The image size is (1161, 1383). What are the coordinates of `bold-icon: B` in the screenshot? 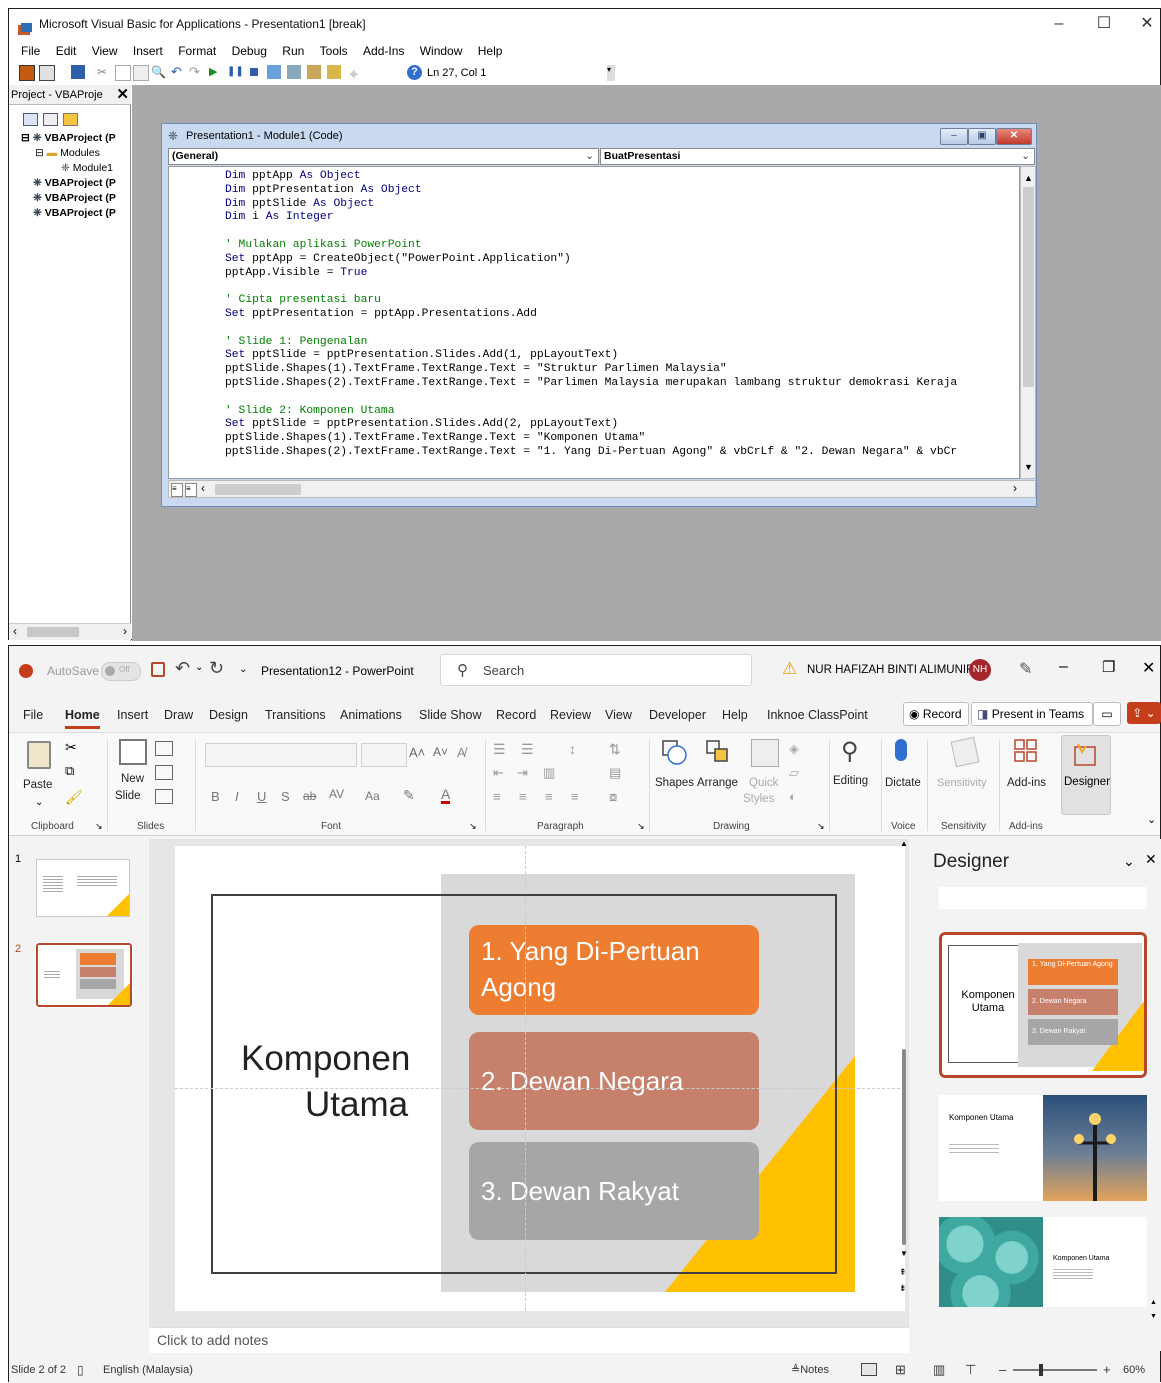 It's located at (215, 796).